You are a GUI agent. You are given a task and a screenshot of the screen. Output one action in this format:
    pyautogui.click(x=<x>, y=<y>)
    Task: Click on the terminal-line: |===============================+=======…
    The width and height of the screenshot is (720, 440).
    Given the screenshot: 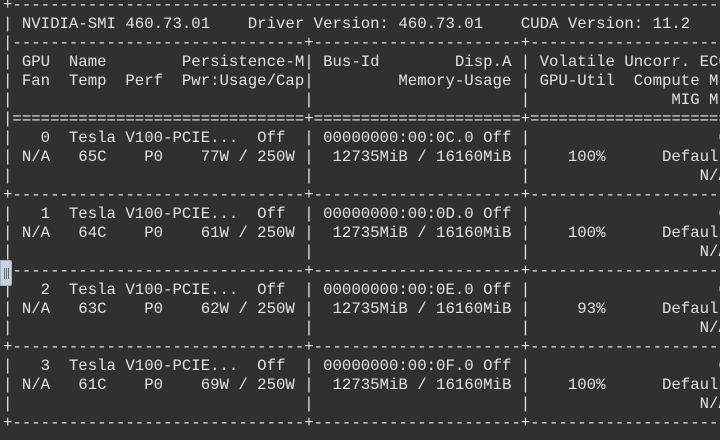 What is the action you would take?
    pyautogui.click(x=361, y=119)
    